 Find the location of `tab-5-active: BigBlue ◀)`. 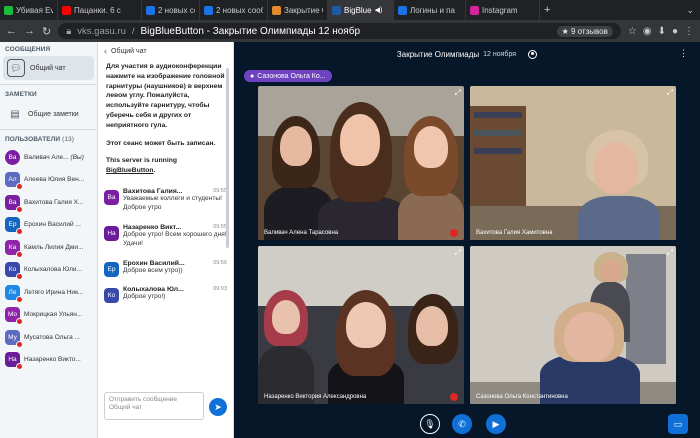

tab-5-active: BigBlue ◀) is located at coordinates (361, 10).